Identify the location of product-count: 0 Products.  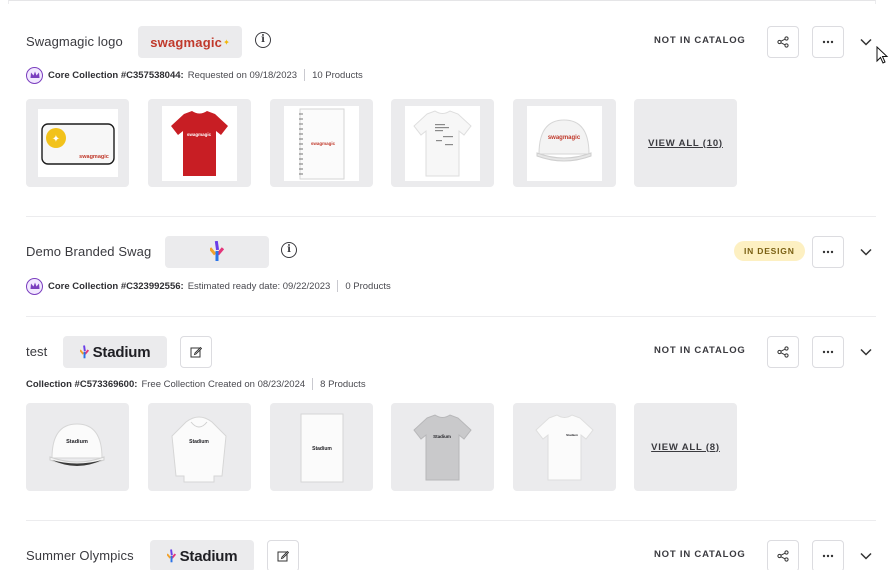
(368, 286).